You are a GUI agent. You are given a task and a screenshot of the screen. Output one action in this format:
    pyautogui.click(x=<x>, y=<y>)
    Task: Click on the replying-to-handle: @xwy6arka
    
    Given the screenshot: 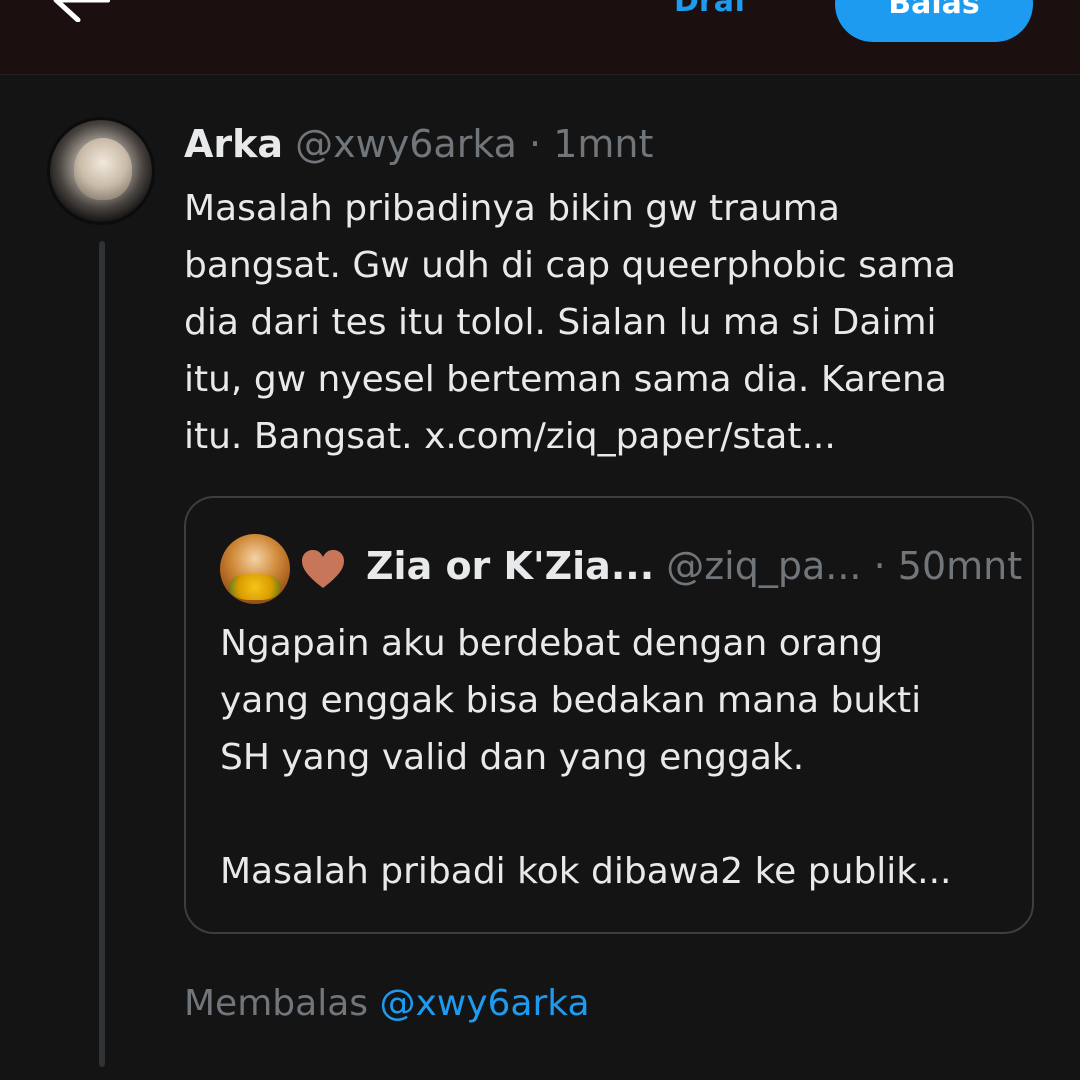 What is the action you would take?
    pyautogui.click(x=484, y=1003)
    